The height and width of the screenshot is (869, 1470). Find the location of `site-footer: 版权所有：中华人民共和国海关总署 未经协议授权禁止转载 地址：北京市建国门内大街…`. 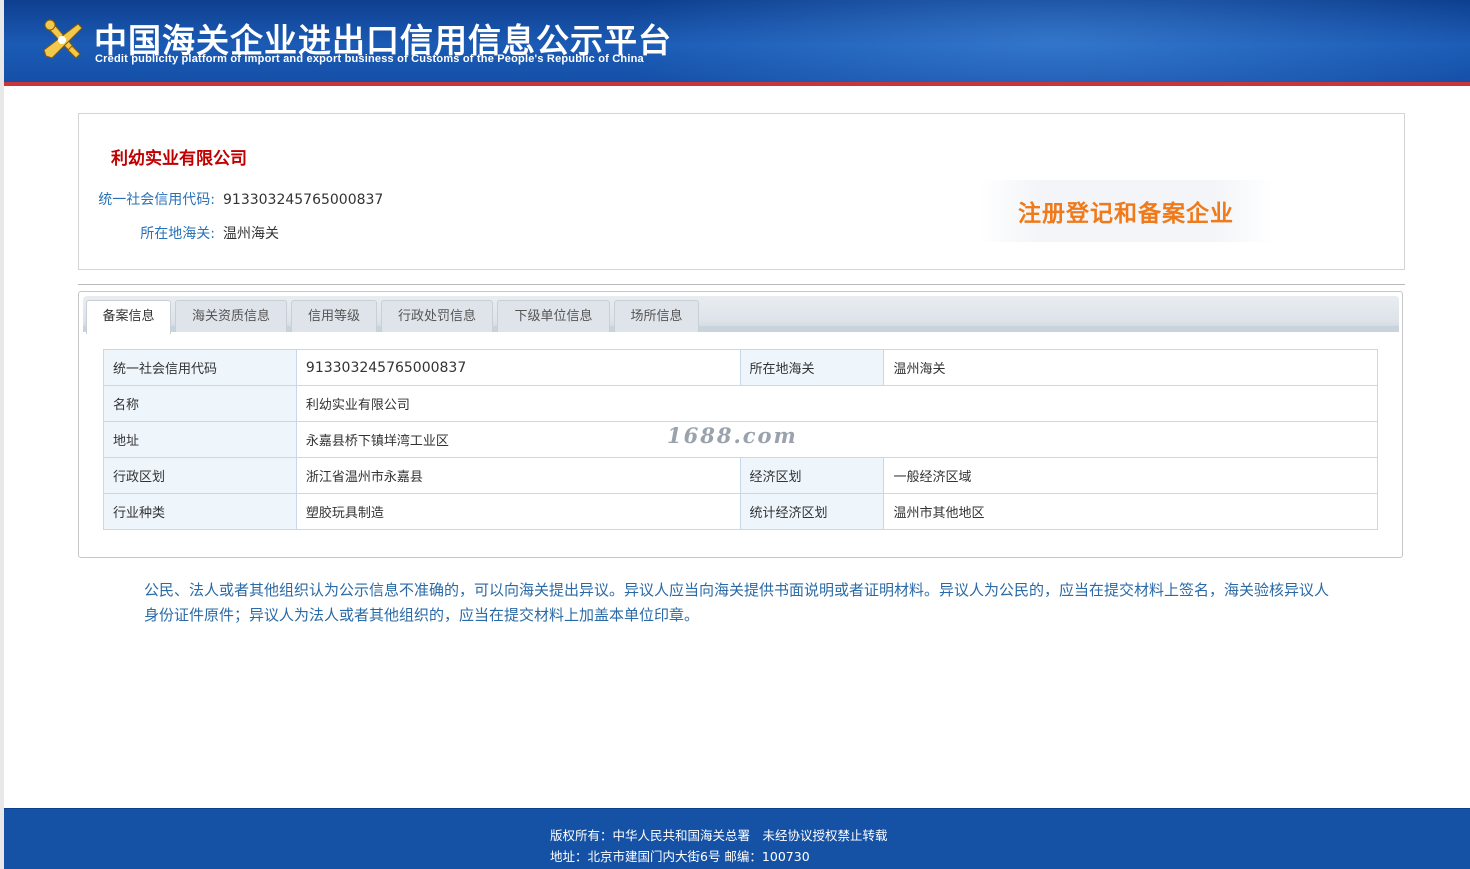

site-footer: 版权所有：中华人民共和国海关总署 未经协议授权禁止转载 地址：北京市建国门内大街… is located at coordinates (737, 838).